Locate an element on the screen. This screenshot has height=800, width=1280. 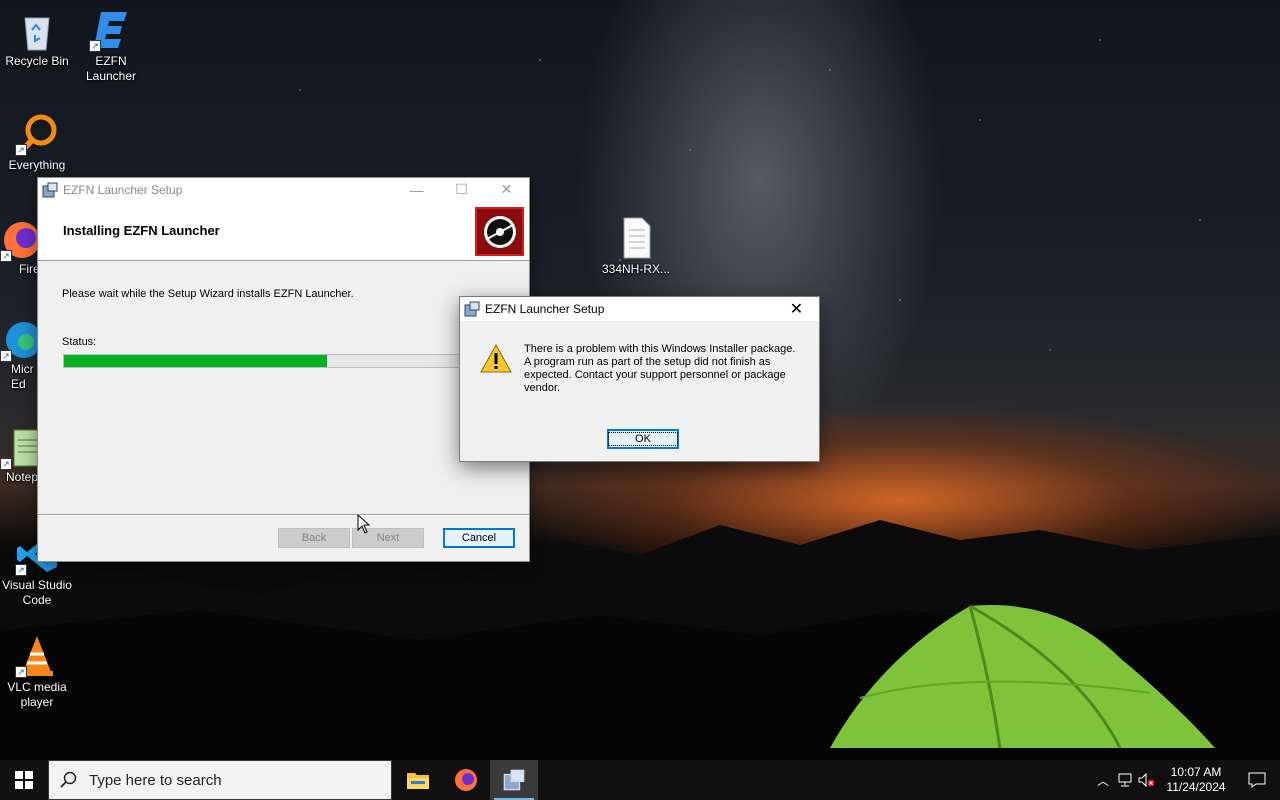
firefox-icon is located at coordinates (466, 780).